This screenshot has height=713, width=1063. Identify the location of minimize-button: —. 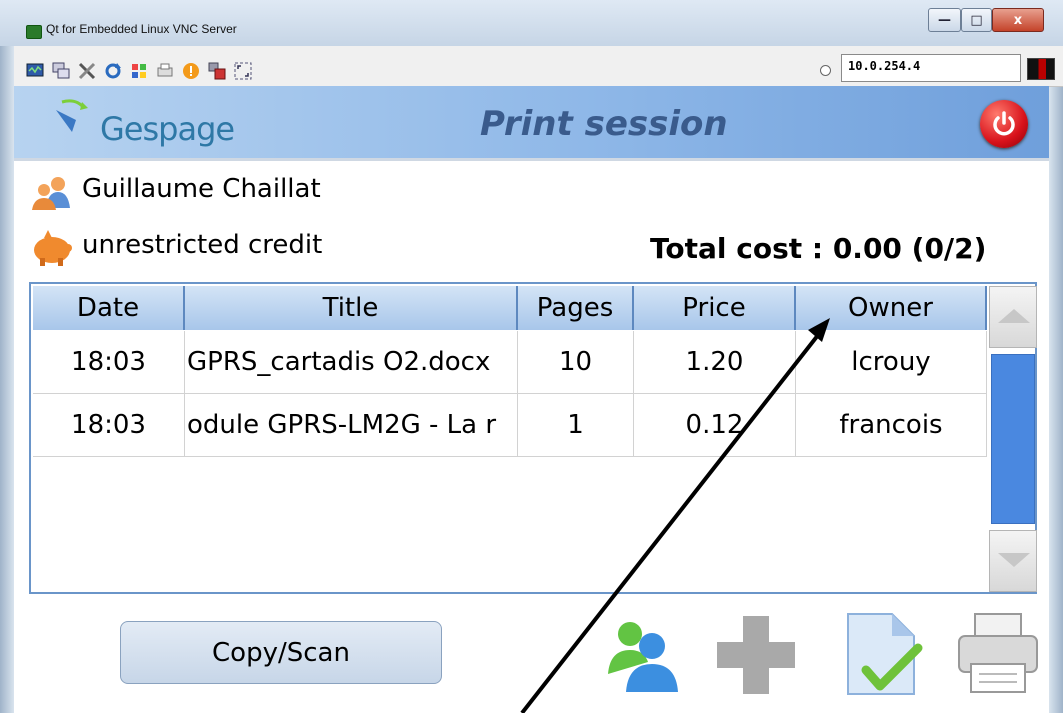
(944, 20).